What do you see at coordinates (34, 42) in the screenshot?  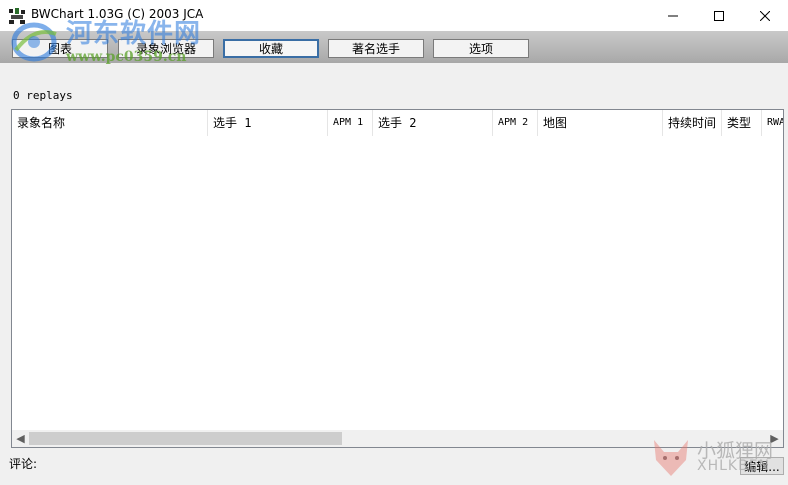 I see `watermark-logo-icon` at bounding box center [34, 42].